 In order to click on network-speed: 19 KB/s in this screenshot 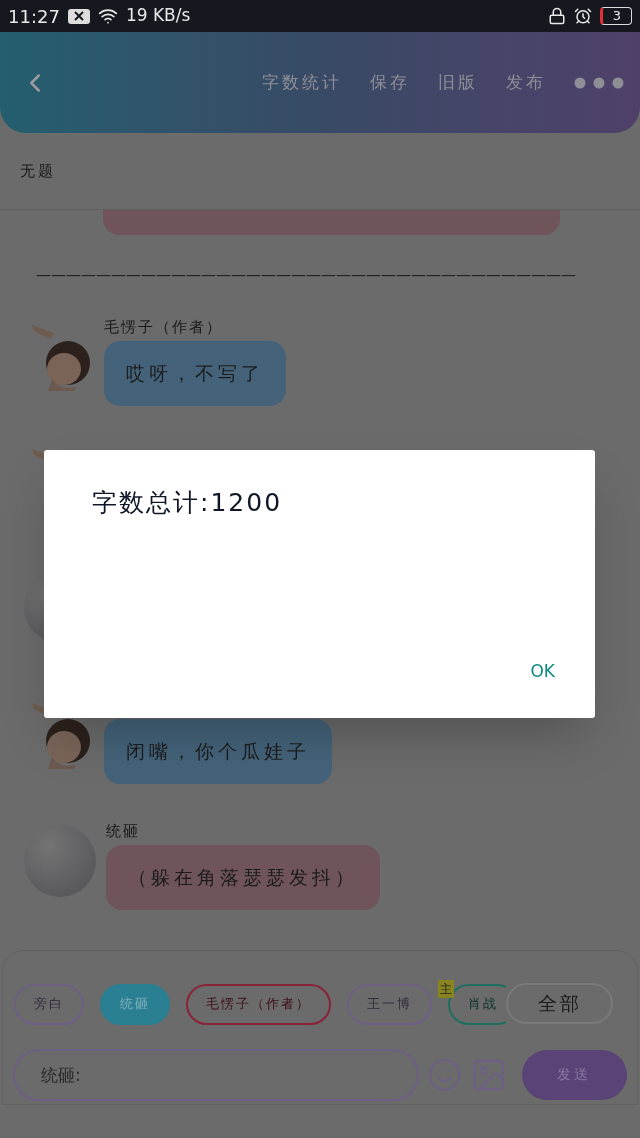, I will do `click(158, 16)`.